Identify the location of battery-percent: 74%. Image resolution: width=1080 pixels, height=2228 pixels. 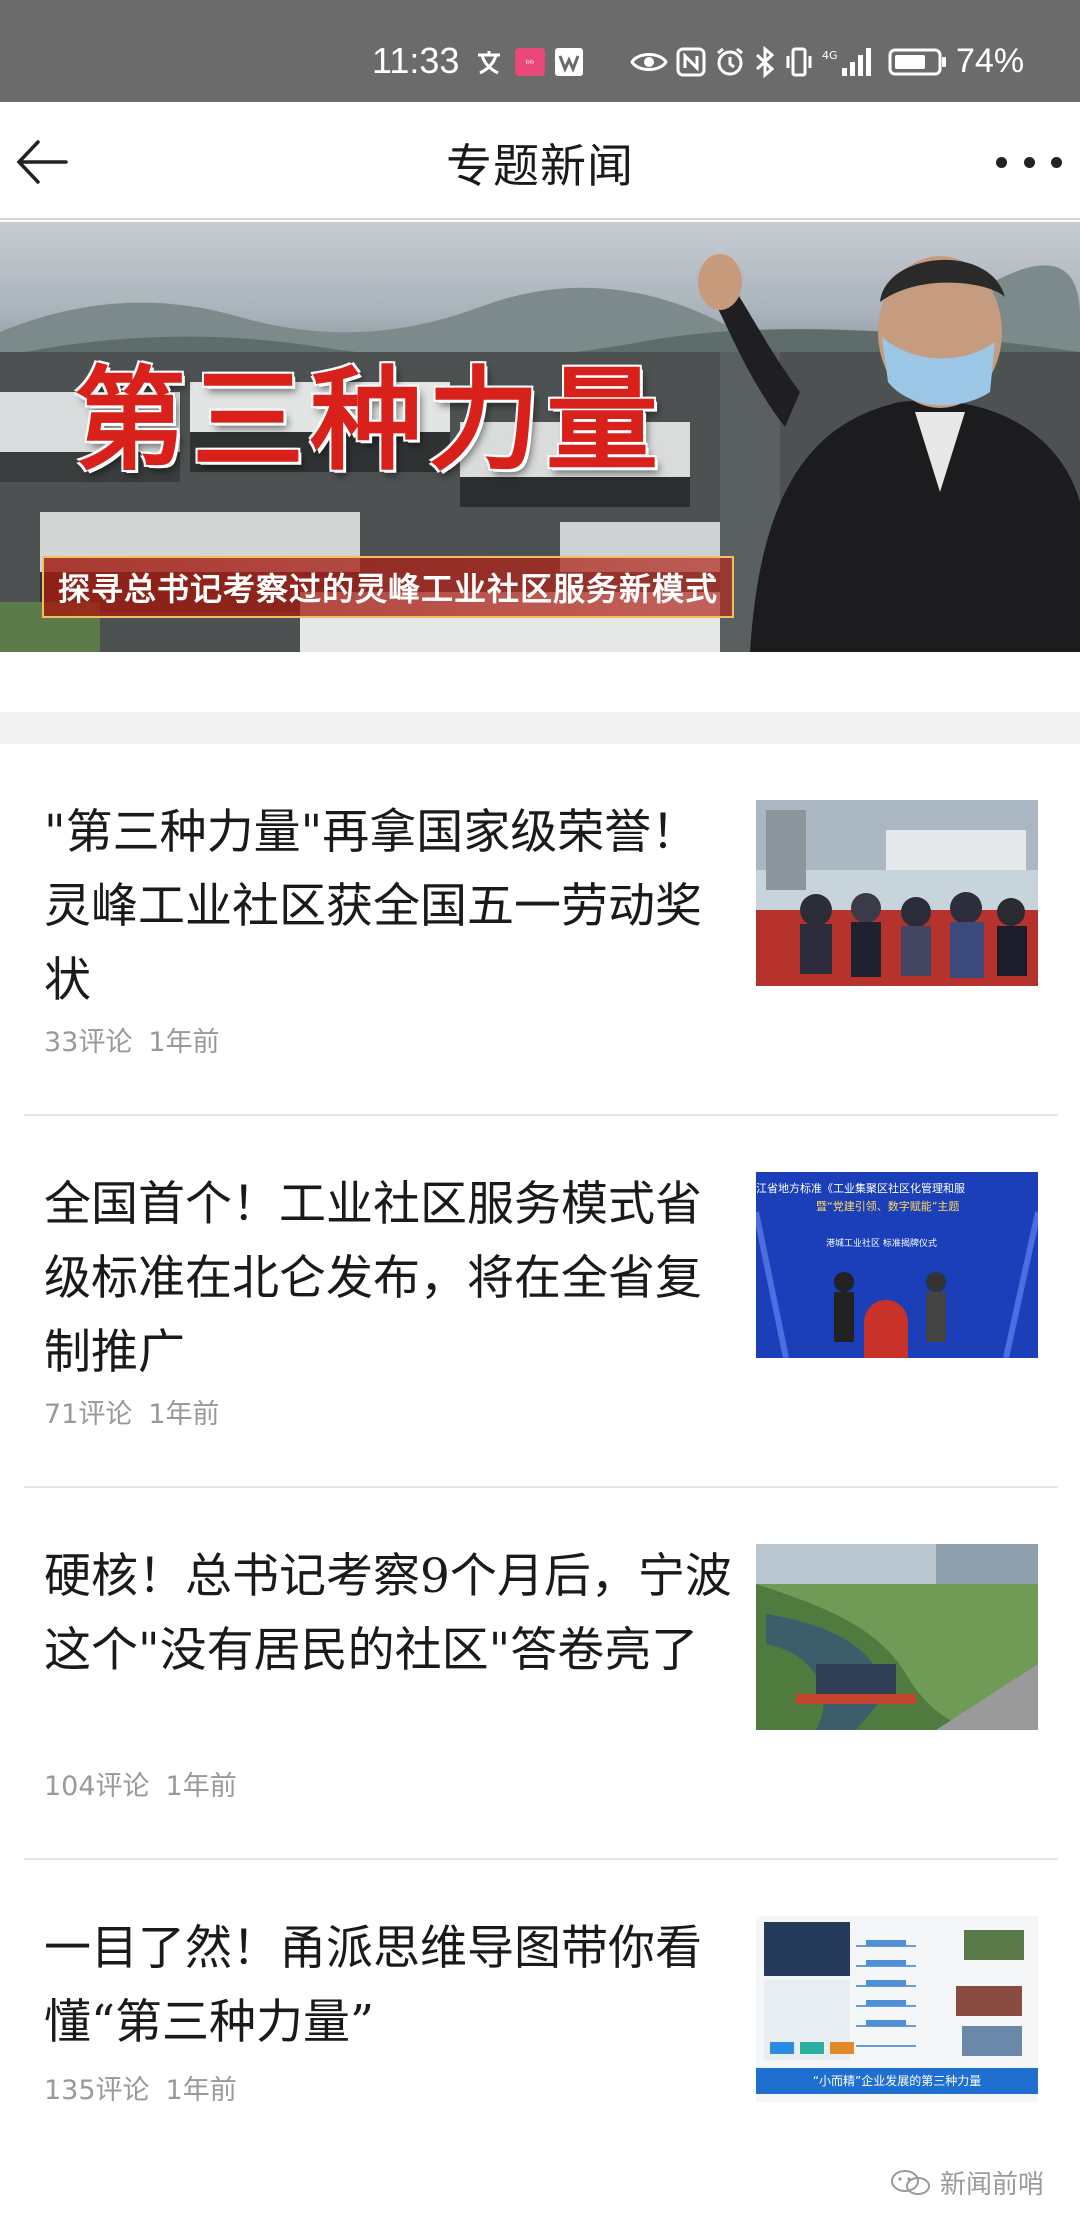
(990, 61).